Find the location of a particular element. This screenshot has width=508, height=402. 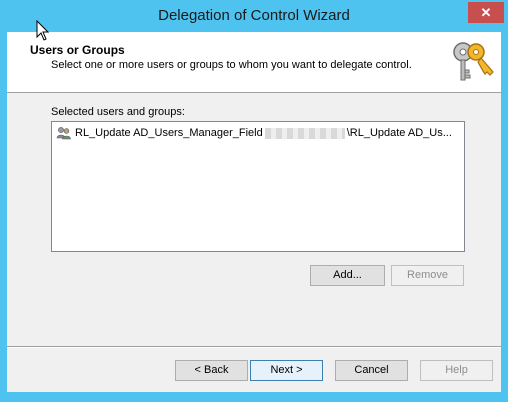

title-bar: Delegation of Control Wizard ✕ is located at coordinates (254, 16).